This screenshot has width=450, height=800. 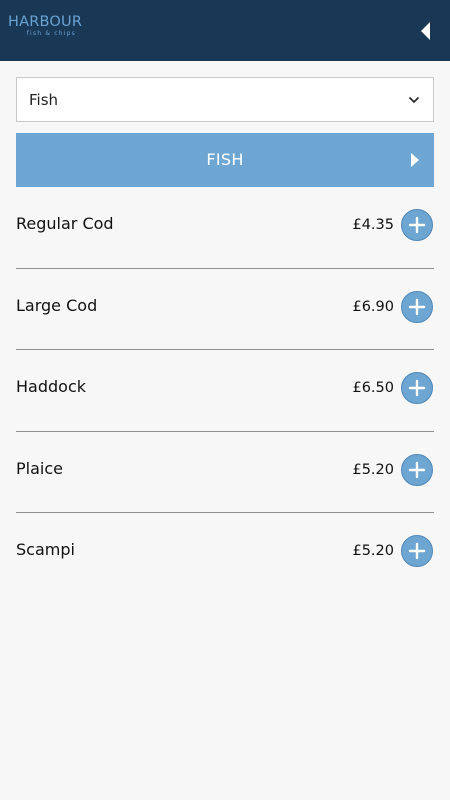 I want to click on chevron-right-icon, so click(x=415, y=160).